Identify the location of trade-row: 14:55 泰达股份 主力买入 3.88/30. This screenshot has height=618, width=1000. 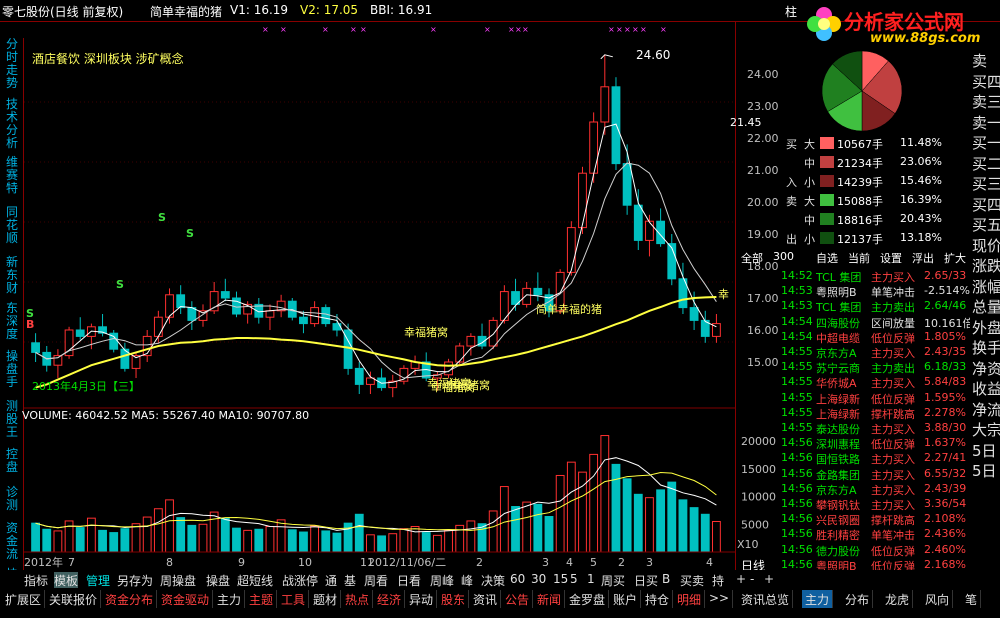
(853, 428).